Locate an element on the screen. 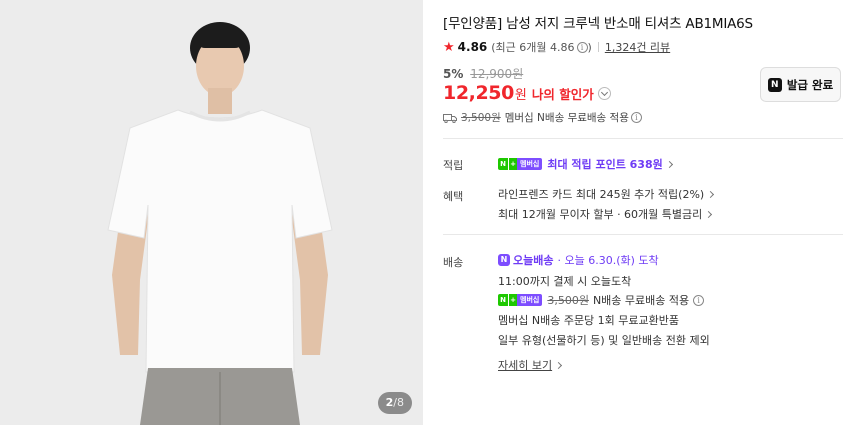 This screenshot has height=425, width=850. truck-icon is located at coordinates (450, 118).